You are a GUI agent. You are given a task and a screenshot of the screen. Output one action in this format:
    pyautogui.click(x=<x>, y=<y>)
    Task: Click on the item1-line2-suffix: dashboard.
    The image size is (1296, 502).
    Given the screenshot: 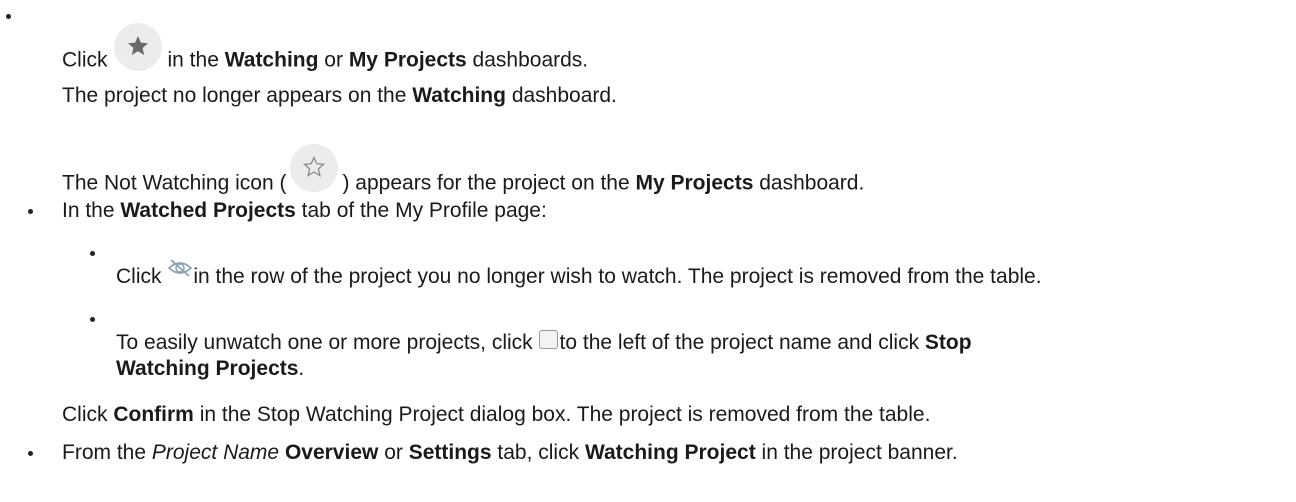 What is the action you would take?
    pyautogui.click(x=564, y=95)
    